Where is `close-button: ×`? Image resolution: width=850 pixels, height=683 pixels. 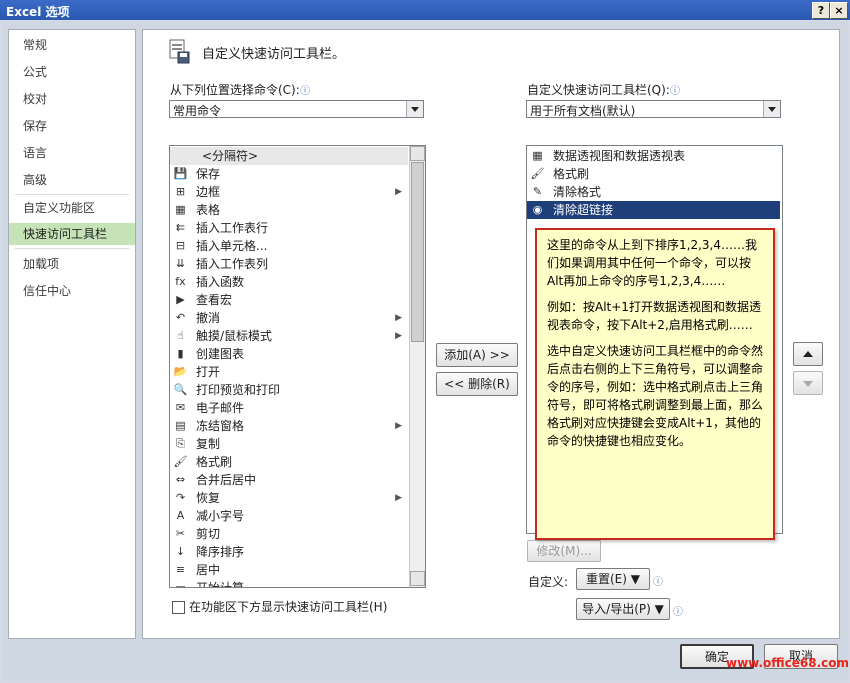
close-button: × is located at coordinates (839, 10).